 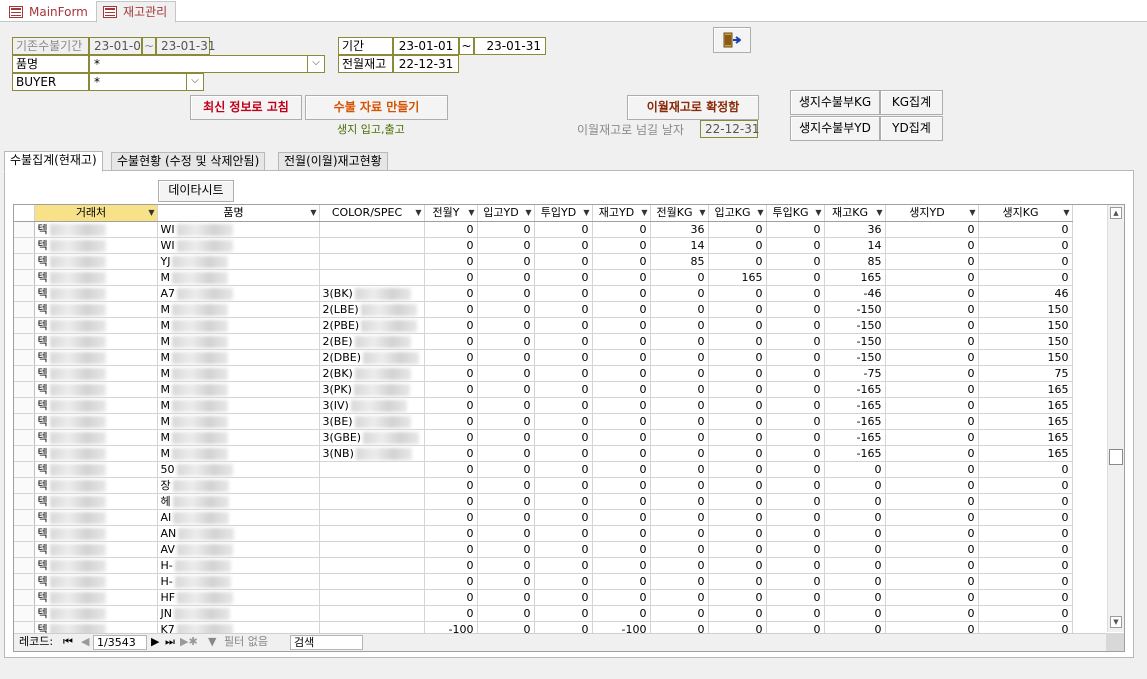 What do you see at coordinates (543, 229) in the screenshot?
I see `table-row: 텍 WI 0 0 0 0 36 0 0 36 0 0` at bounding box center [543, 229].